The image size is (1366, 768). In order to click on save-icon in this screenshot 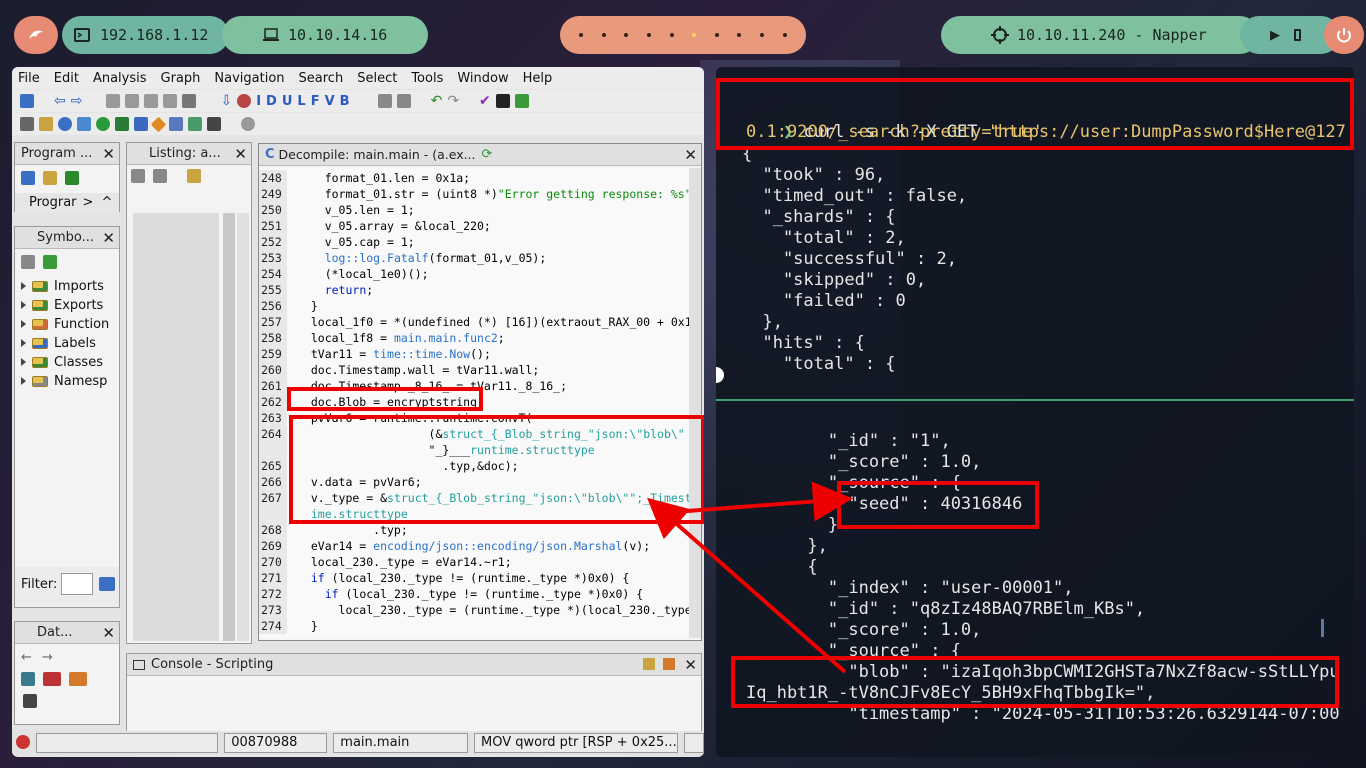, I will do `click(27, 101)`.